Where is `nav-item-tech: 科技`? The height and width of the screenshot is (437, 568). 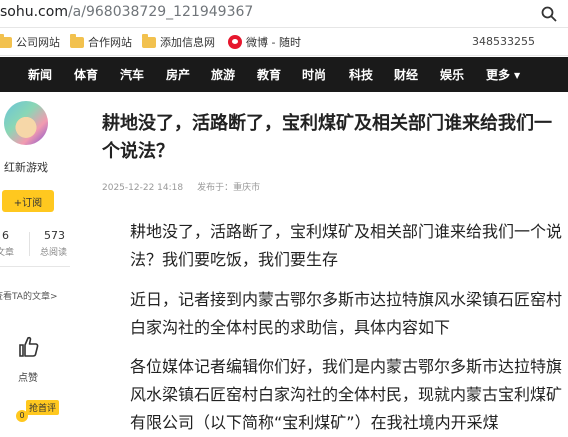
nav-item-tech: 科技 is located at coordinates (361, 74).